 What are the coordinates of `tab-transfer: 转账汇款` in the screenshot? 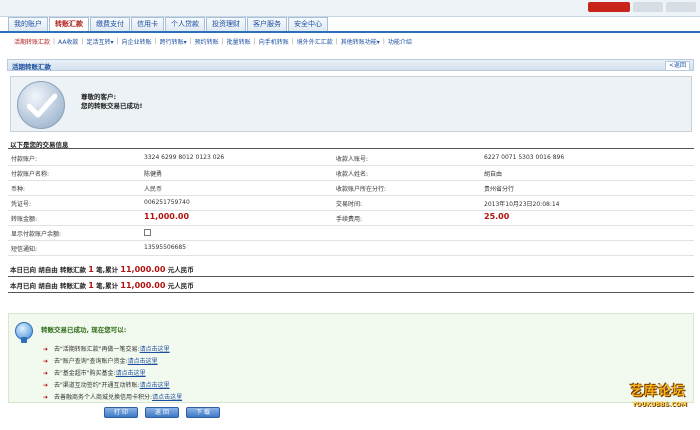 It's located at (69, 24).